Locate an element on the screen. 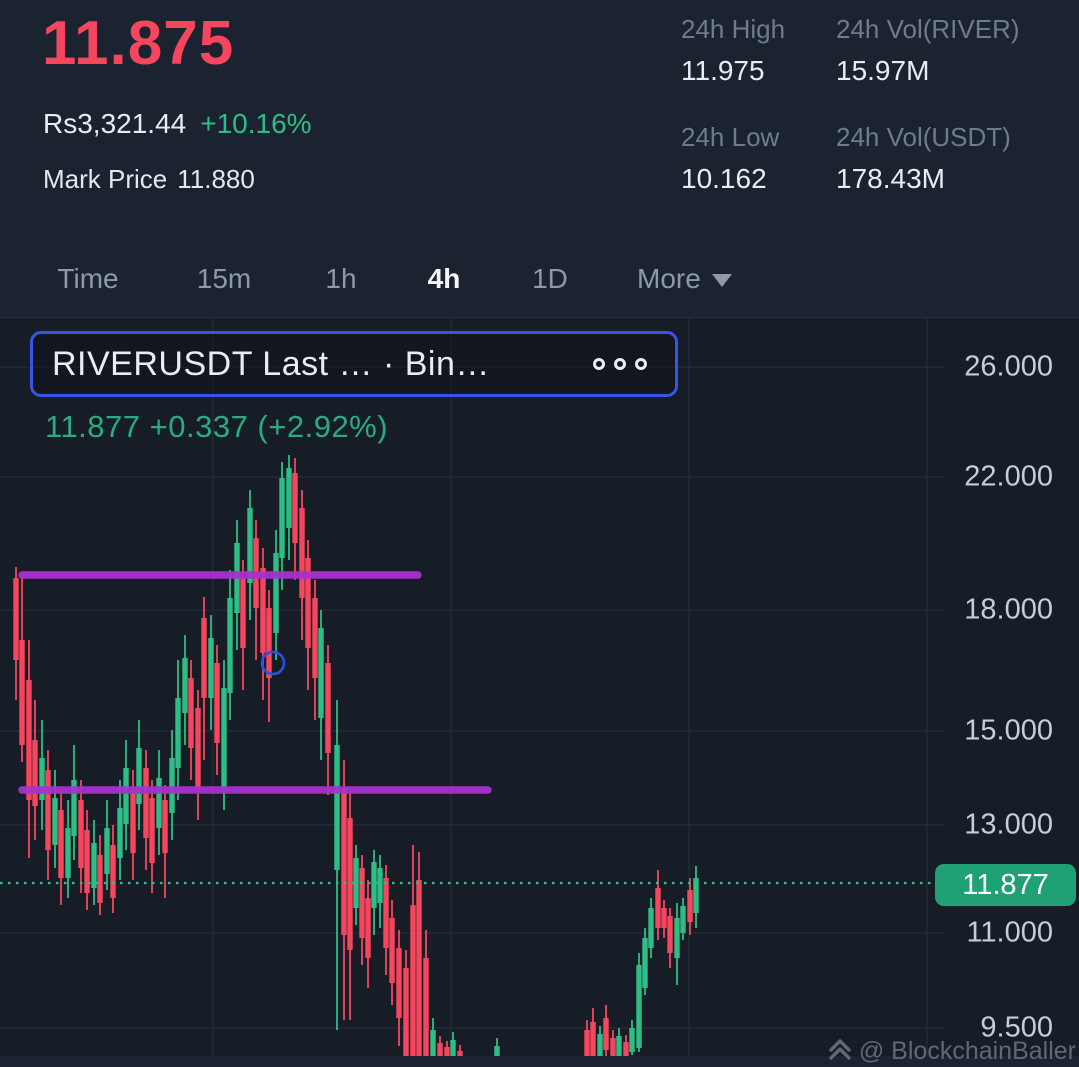  tab-15m: 15m is located at coordinates (224, 278).